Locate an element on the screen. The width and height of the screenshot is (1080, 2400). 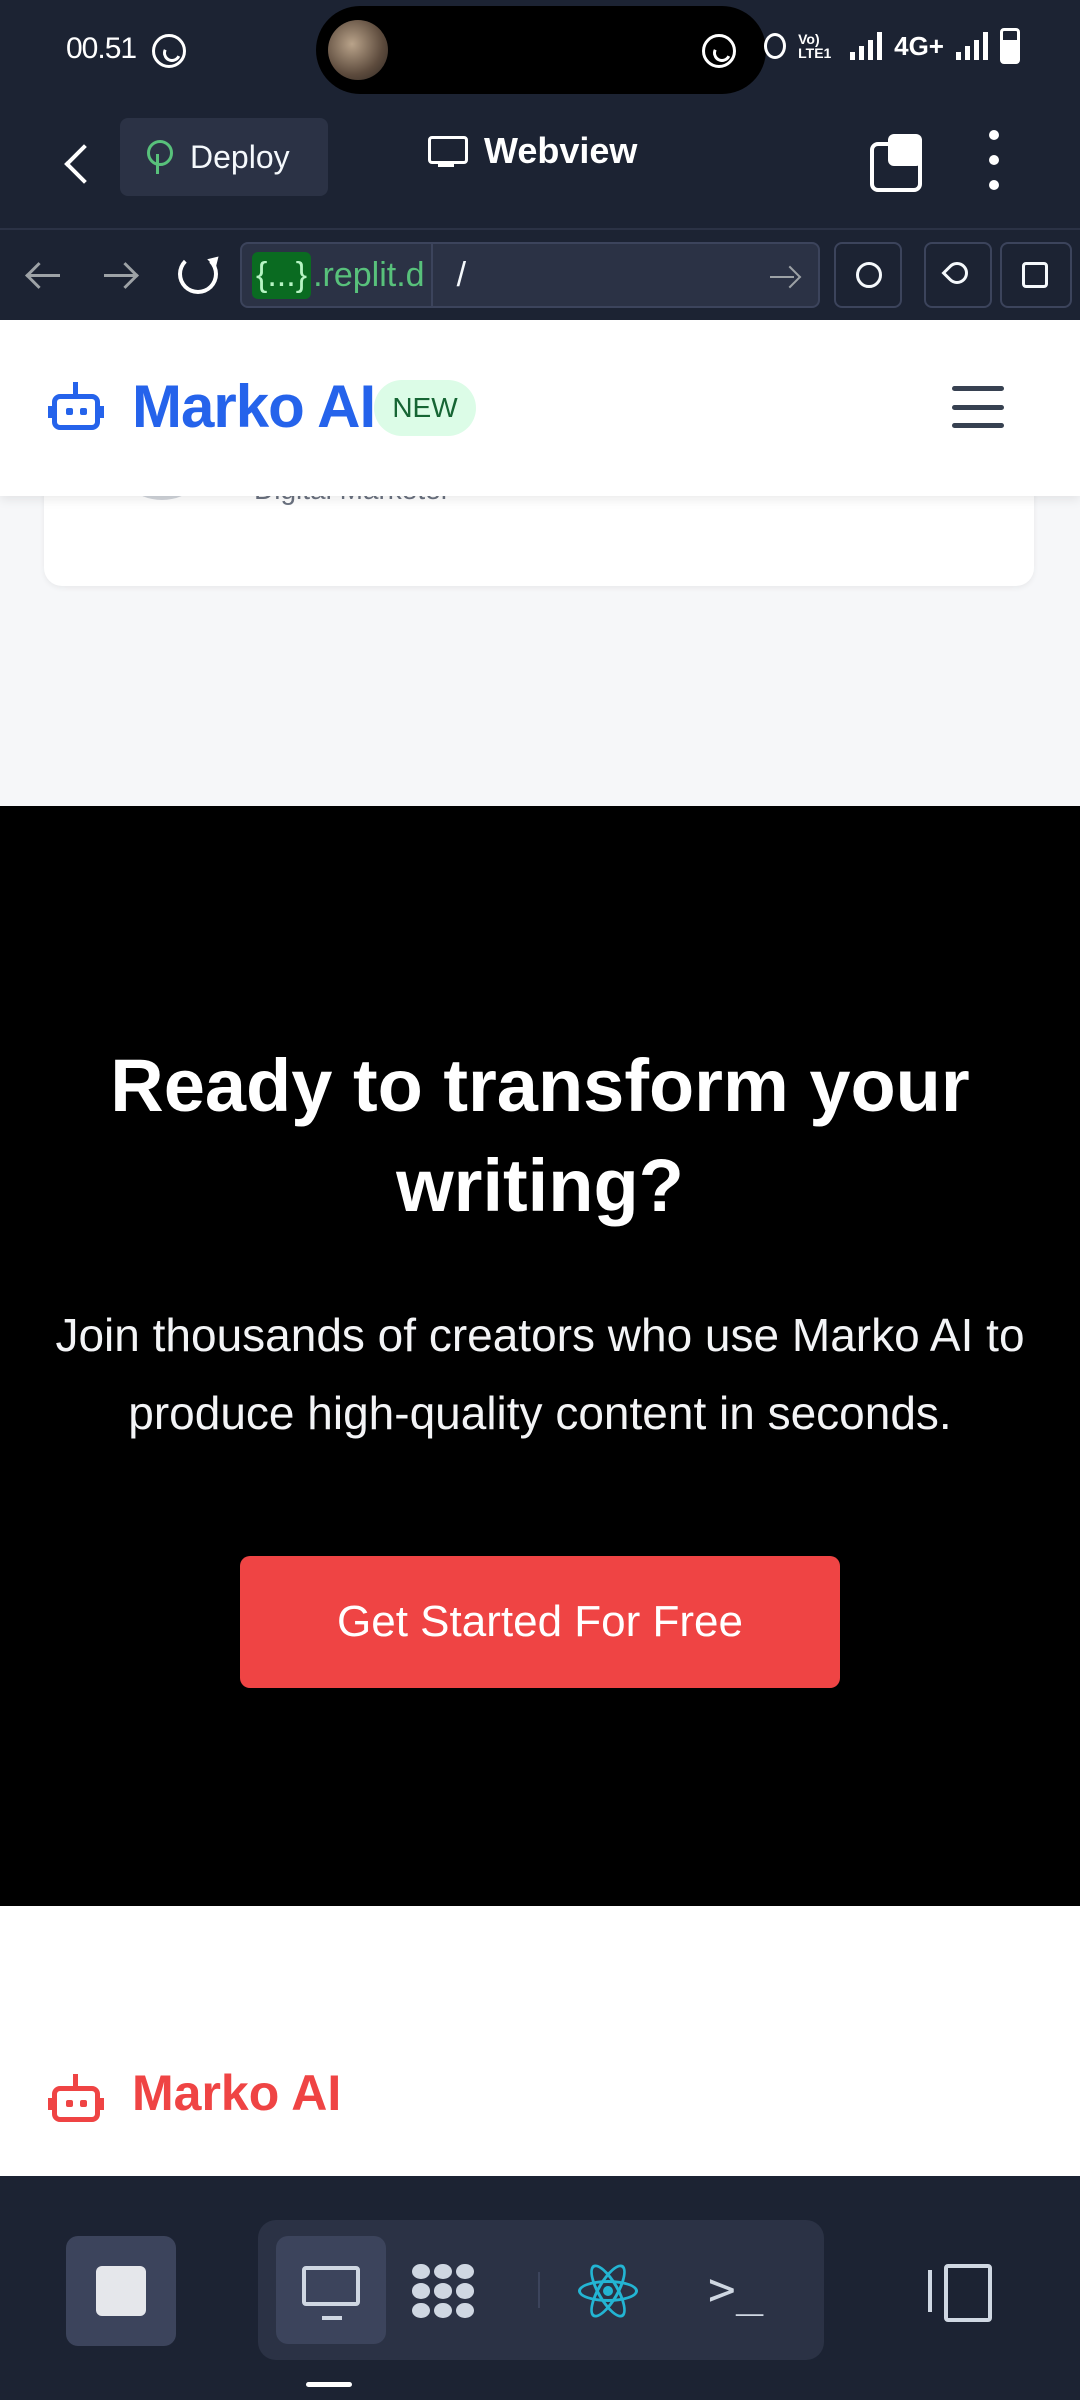
site-header: Marko AI NEW is located at coordinates (540, 408).